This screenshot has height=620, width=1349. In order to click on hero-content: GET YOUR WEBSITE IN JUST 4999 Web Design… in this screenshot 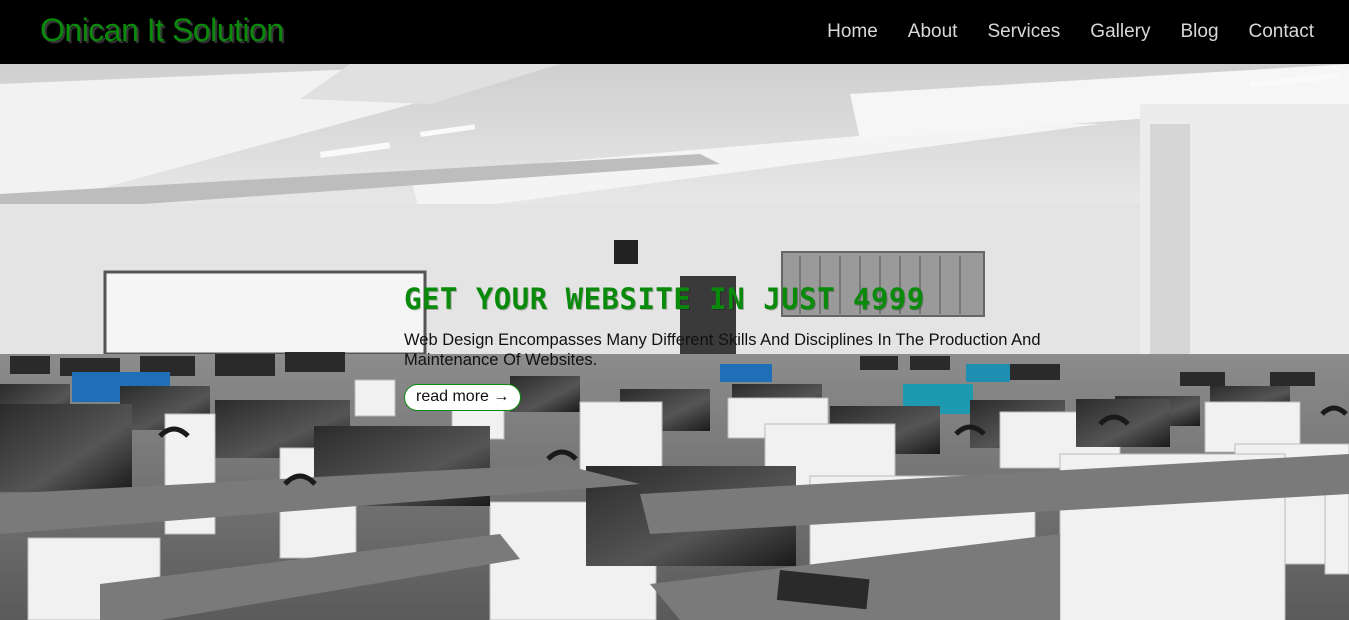, I will do `click(744, 346)`.